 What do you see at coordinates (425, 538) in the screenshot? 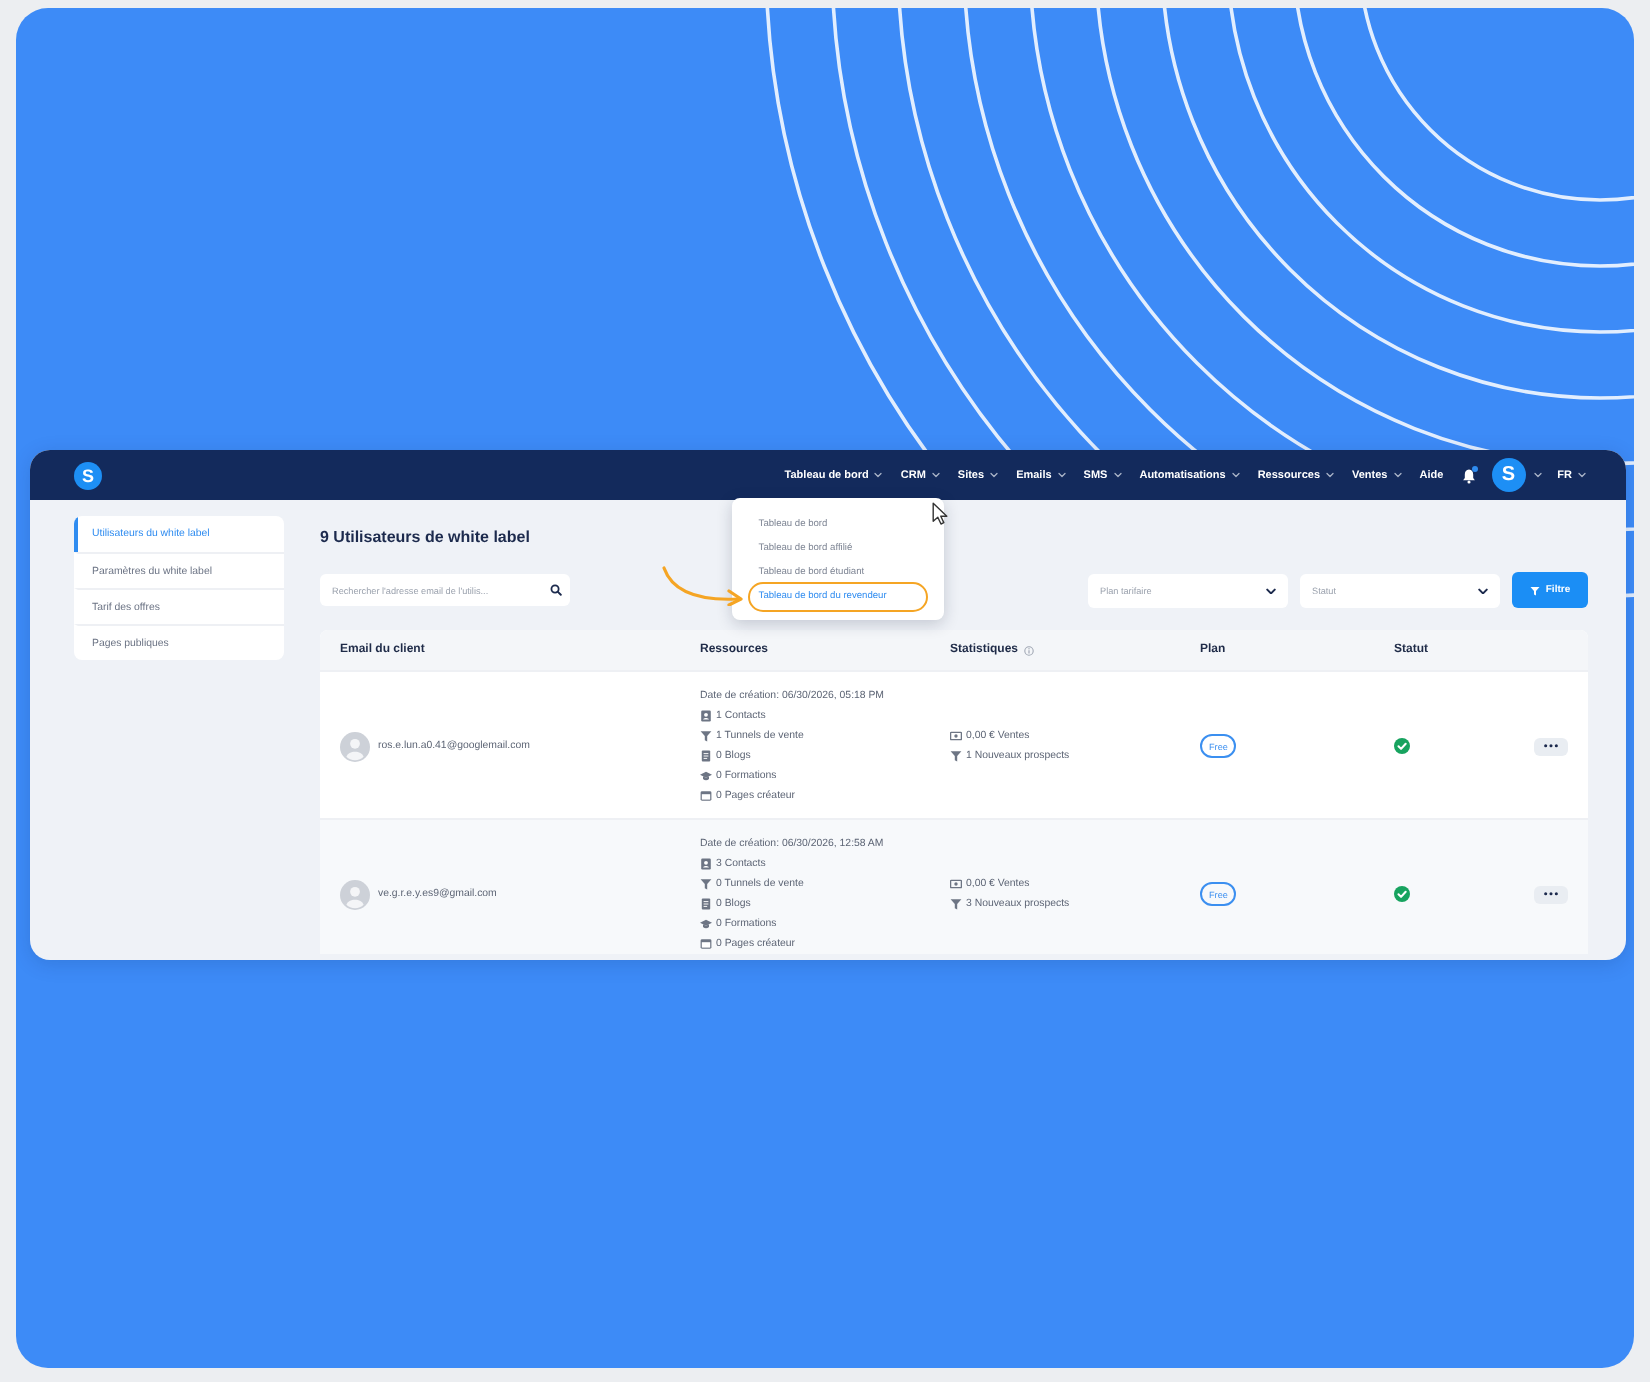
I see `page-title: 9 Utilisateurs de white label` at bounding box center [425, 538].